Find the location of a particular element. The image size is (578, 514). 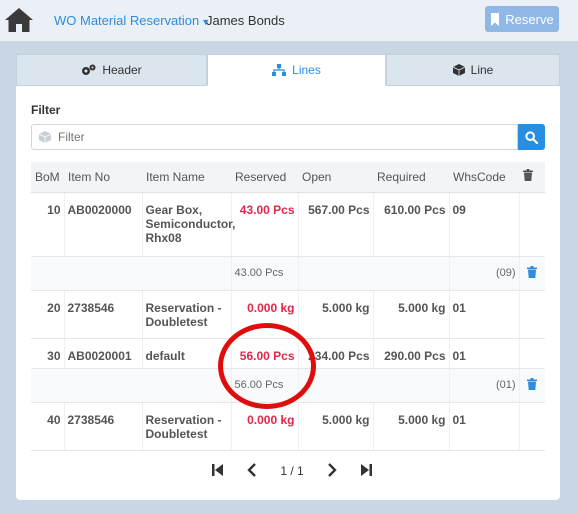

cell-required: 610.00 Pcs is located at coordinates (411, 224).